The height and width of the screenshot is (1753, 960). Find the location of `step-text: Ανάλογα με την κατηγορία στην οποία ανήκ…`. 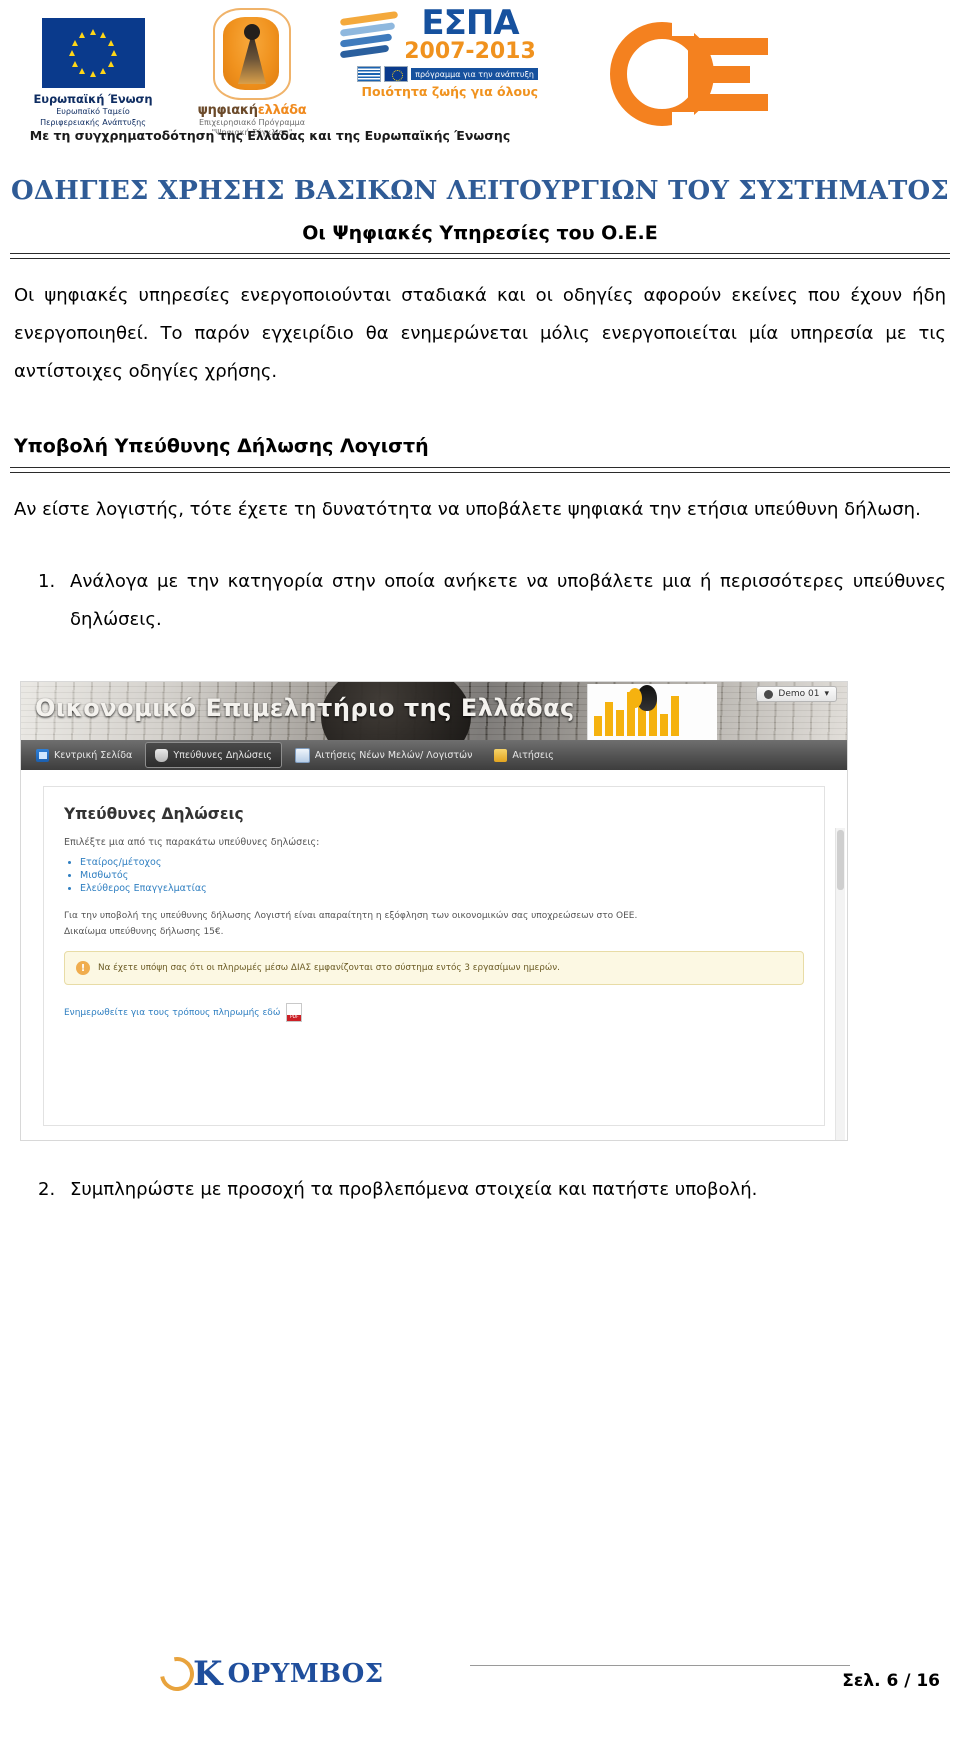

step-text: Ανάλογα με την κατηγορία στην οποία ανήκ… is located at coordinates (508, 600).